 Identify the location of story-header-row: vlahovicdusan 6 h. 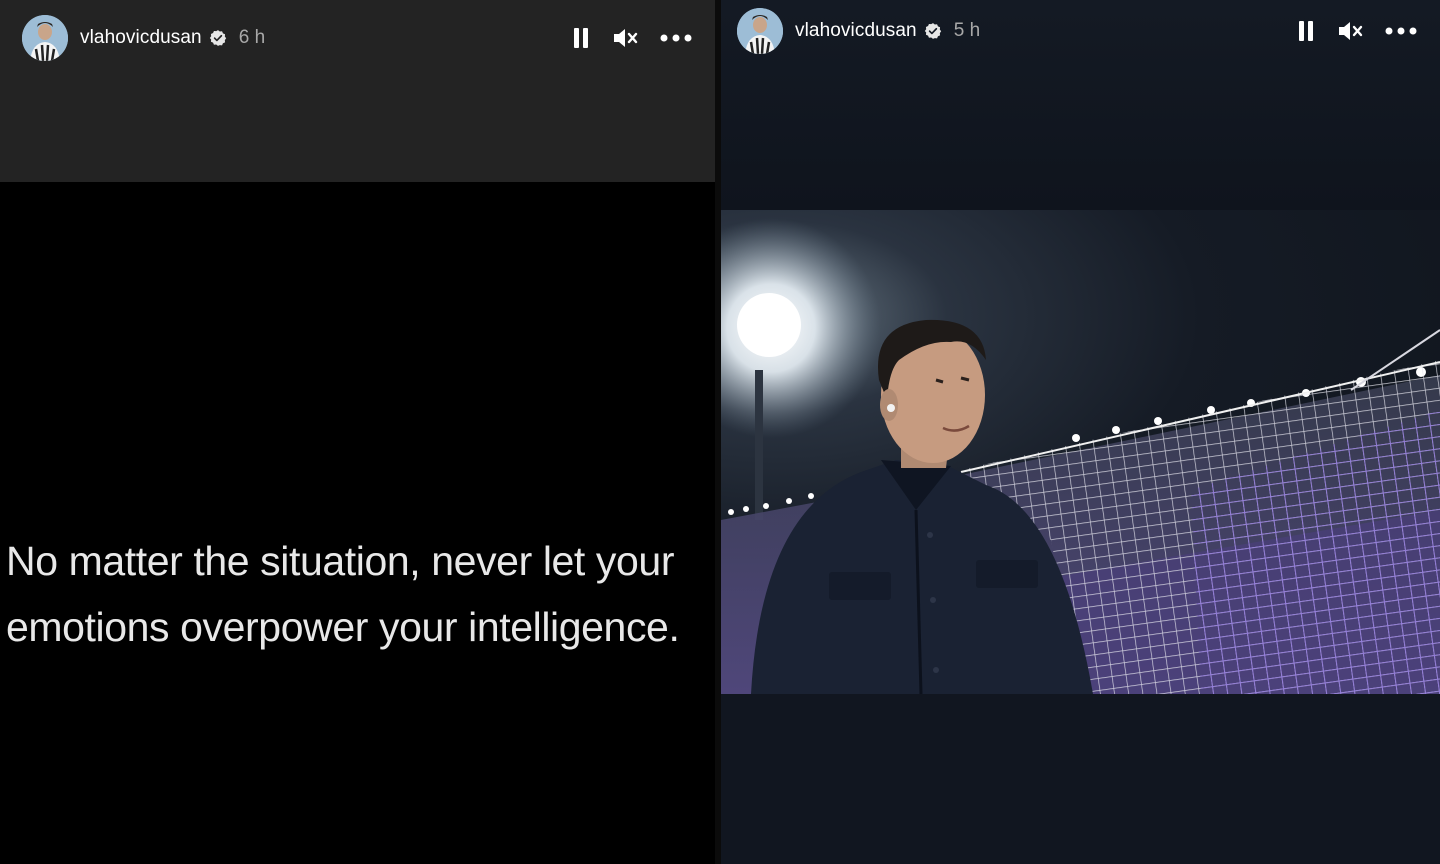
(357, 38).